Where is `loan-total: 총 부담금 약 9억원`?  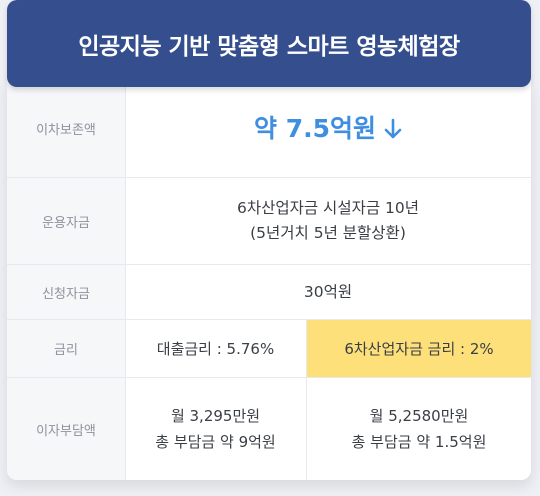
loan-total: 총 부담금 약 9억원 is located at coordinates (215, 442).